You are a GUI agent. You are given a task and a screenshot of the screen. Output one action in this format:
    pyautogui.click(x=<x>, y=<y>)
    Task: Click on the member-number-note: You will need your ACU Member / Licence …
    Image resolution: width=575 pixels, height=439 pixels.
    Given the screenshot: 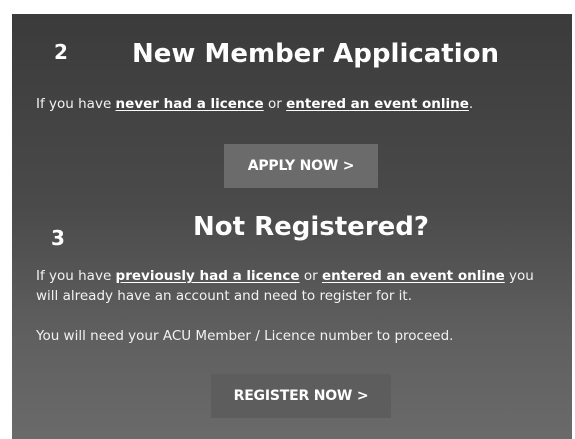 What is the action you would take?
    pyautogui.click(x=245, y=336)
    